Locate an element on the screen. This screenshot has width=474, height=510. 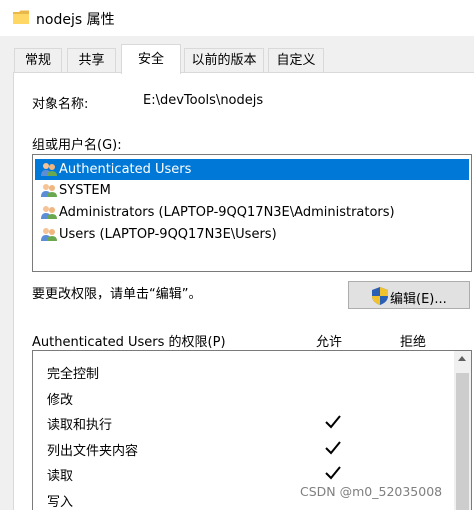
list-item-label: Authenticated Users is located at coordinates (125, 169).